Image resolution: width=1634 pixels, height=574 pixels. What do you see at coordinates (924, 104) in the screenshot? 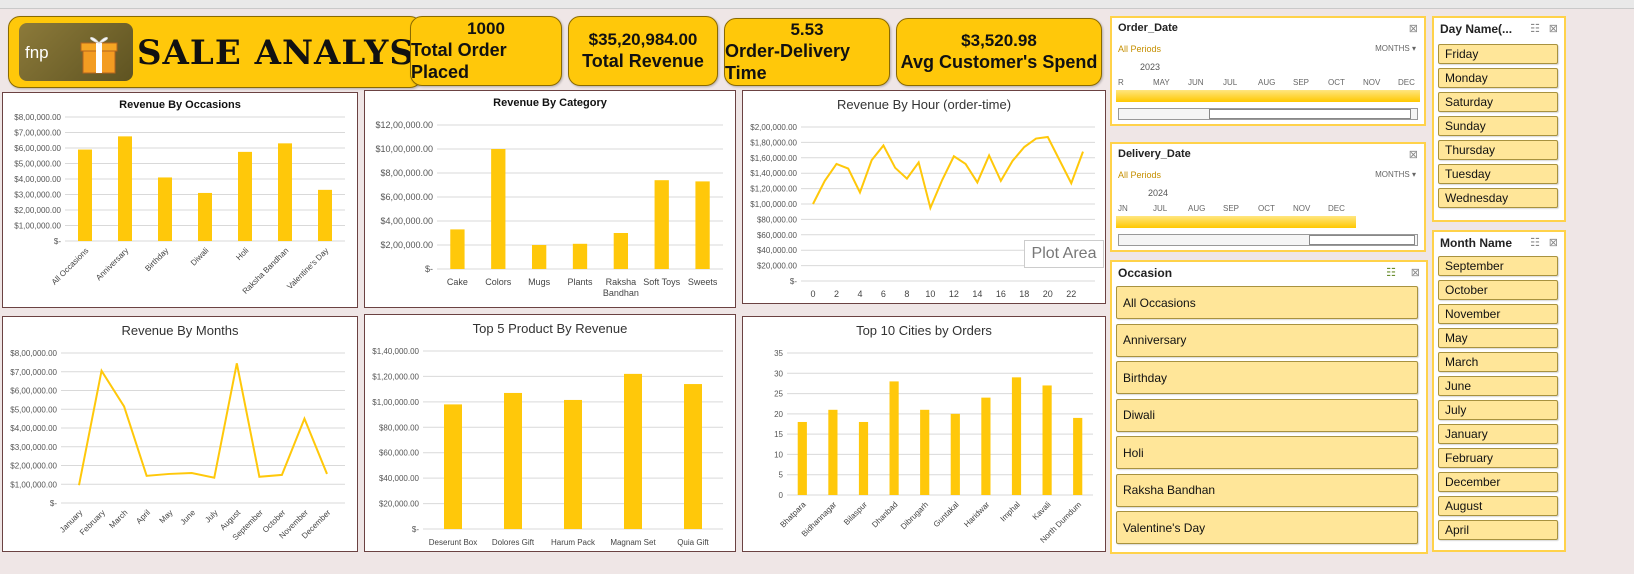
I see `chart-title: Revenue By Hour (order-time)` at bounding box center [924, 104].